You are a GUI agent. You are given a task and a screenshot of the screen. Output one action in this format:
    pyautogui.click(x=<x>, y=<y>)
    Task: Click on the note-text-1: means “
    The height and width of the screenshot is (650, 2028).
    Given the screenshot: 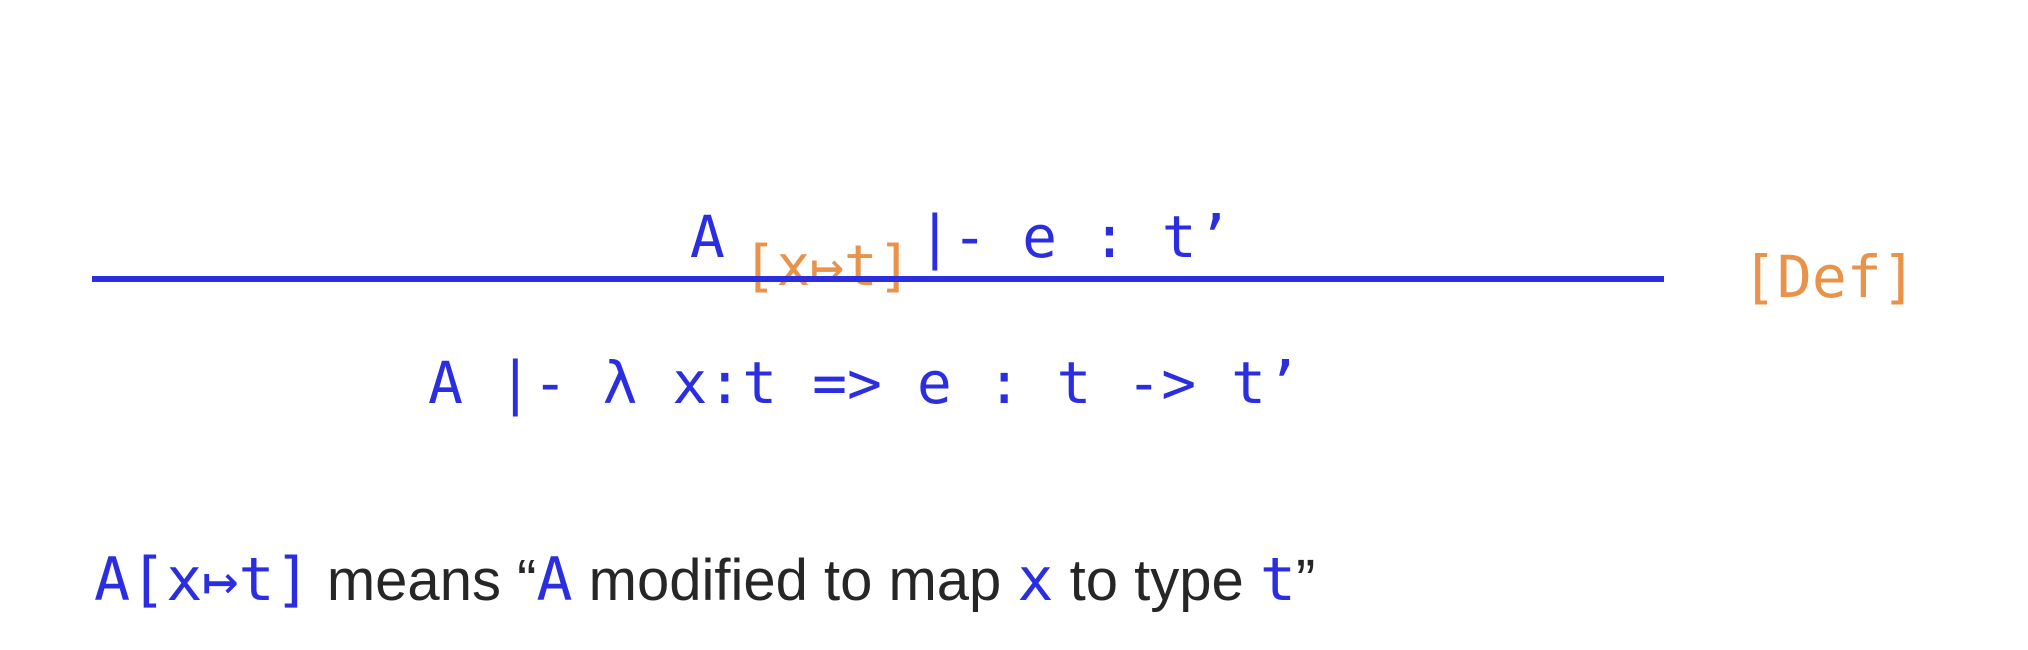 What is the action you would take?
    pyautogui.click(x=423, y=580)
    